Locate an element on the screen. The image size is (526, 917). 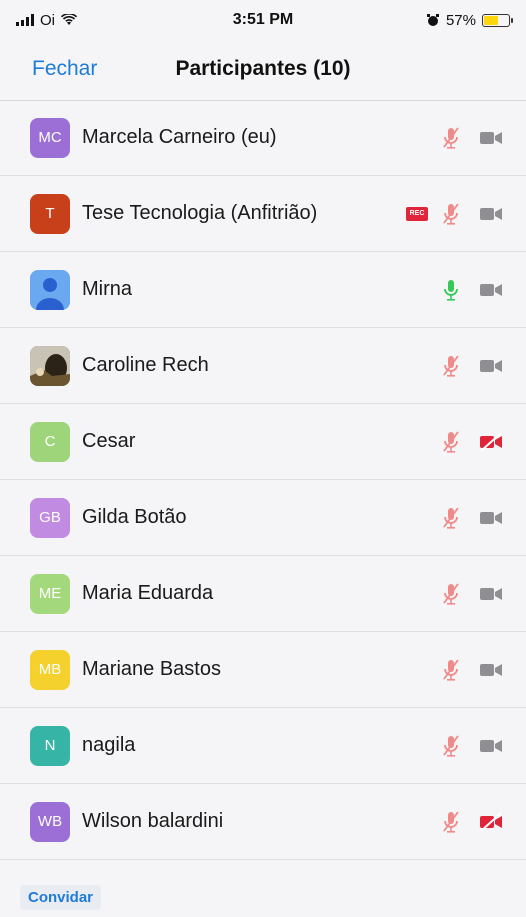
avatar-initials: MC is located at coordinates (50, 137).